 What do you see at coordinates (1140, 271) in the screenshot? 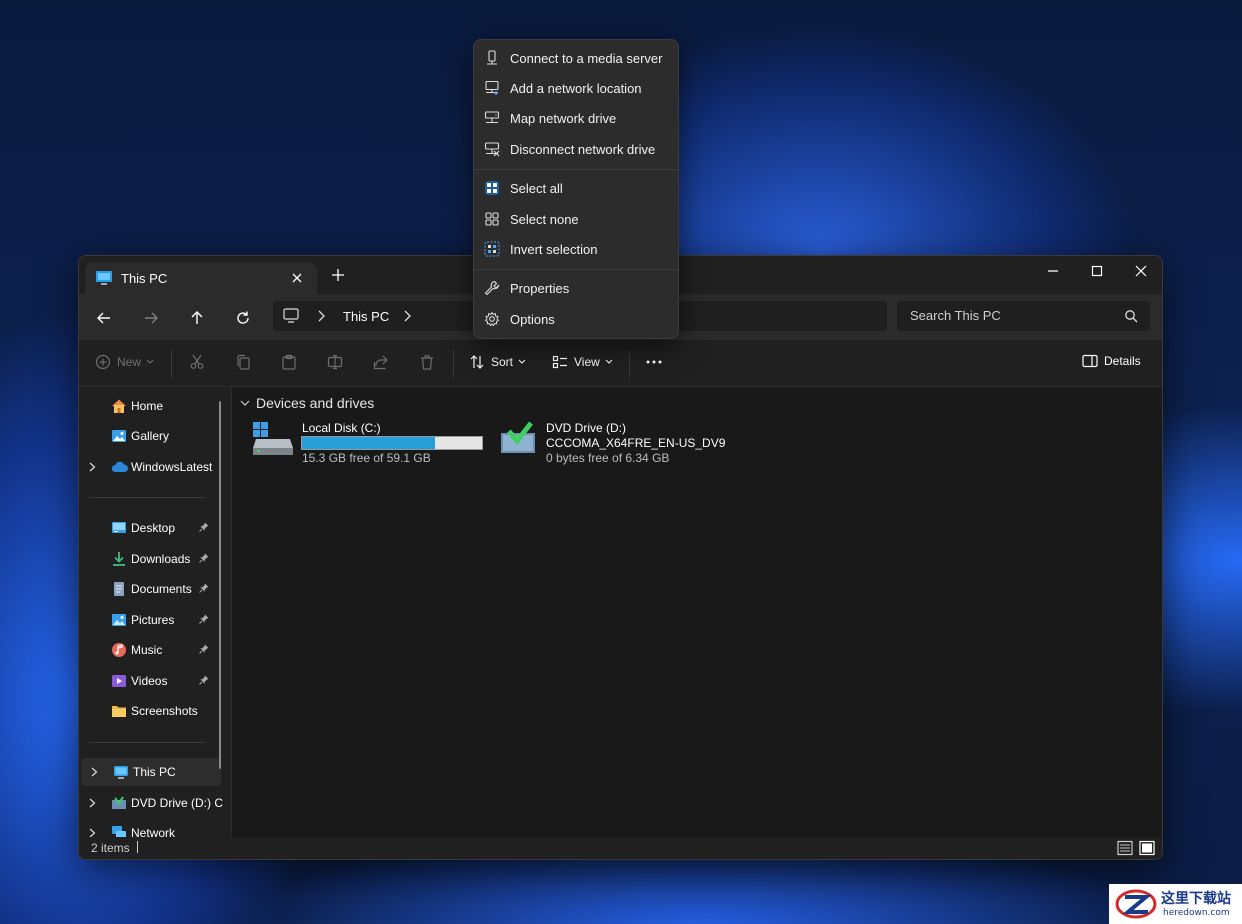
I see `close-icon` at bounding box center [1140, 271].